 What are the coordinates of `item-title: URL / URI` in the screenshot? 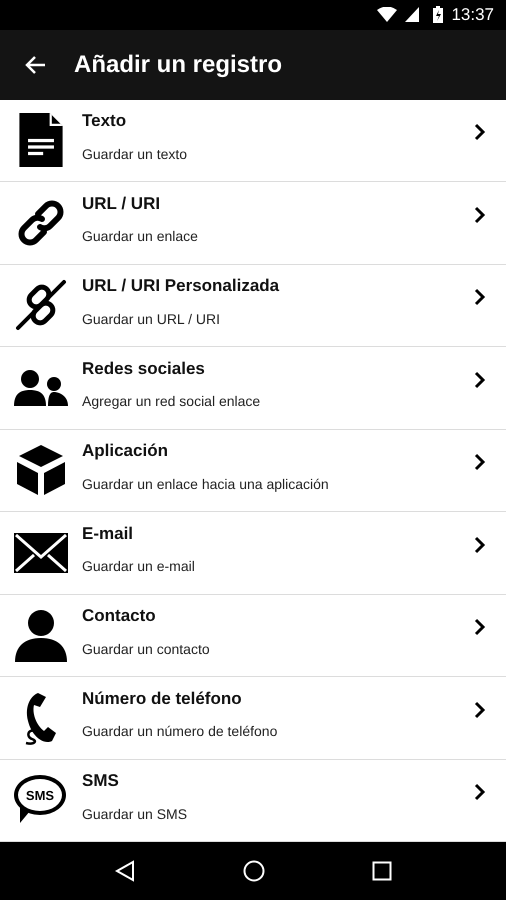 It's located at (122, 203).